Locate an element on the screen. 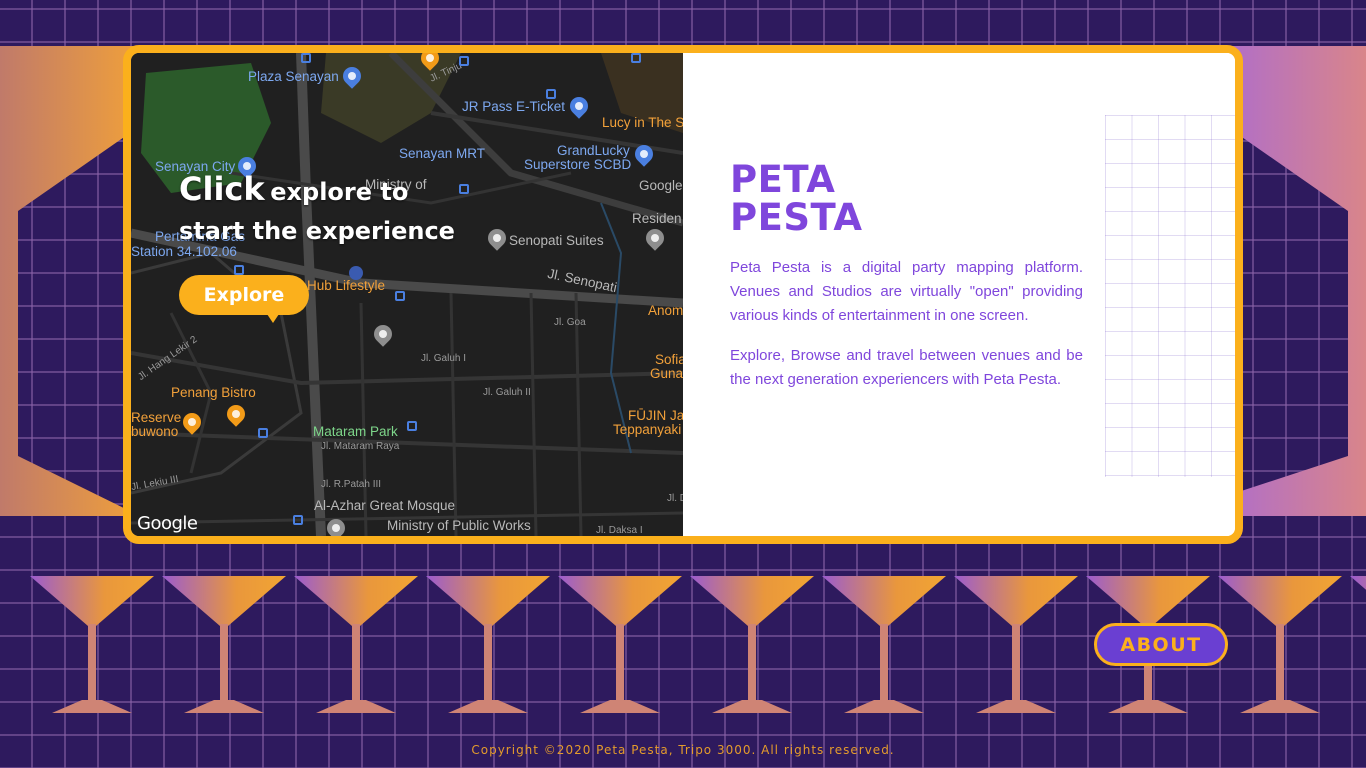  brand-line1: PETA is located at coordinates (783, 179).